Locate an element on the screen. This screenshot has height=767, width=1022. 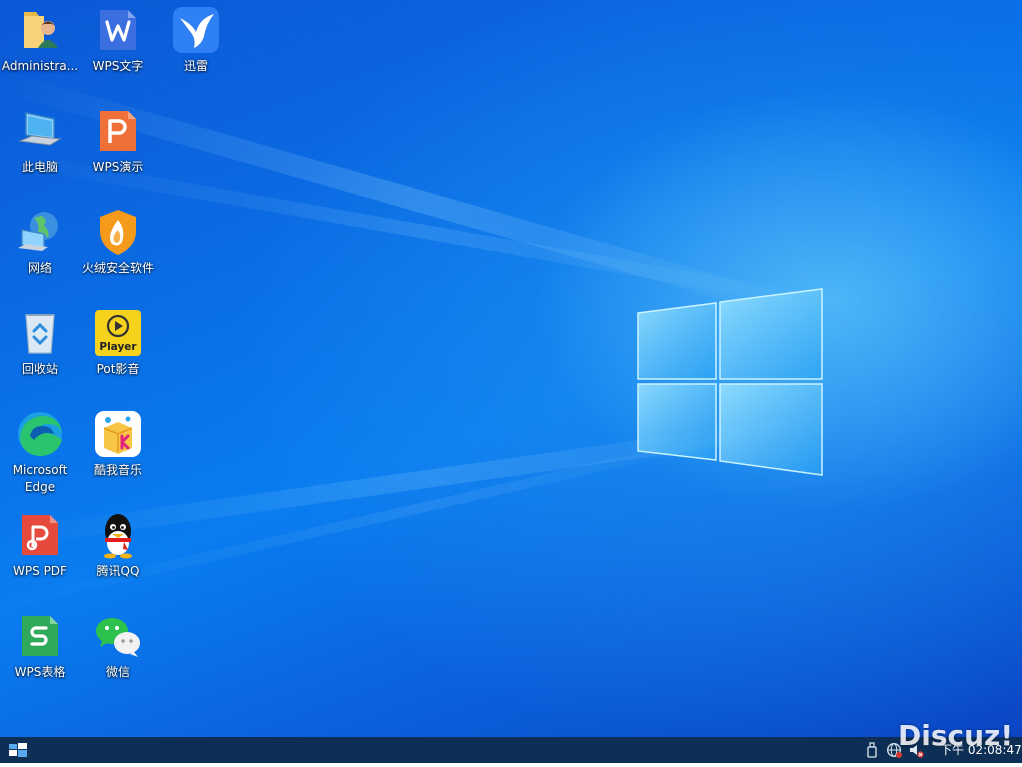
desktop-icon-this-pc: 此电脑 is located at coordinates (40, 141).